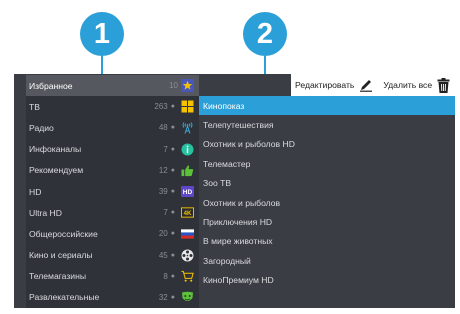  What do you see at coordinates (102, 65) in the screenshot?
I see `callout-1-leader` at bounding box center [102, 65].